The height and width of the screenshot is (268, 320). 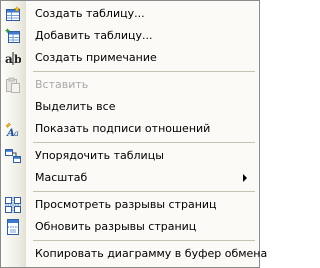 What do you see at coordinates (151, 253) in the screenshot?
I see `menu-item-label: Копировать диаграмму в буфер обмена` at bounding box center [151, 253].